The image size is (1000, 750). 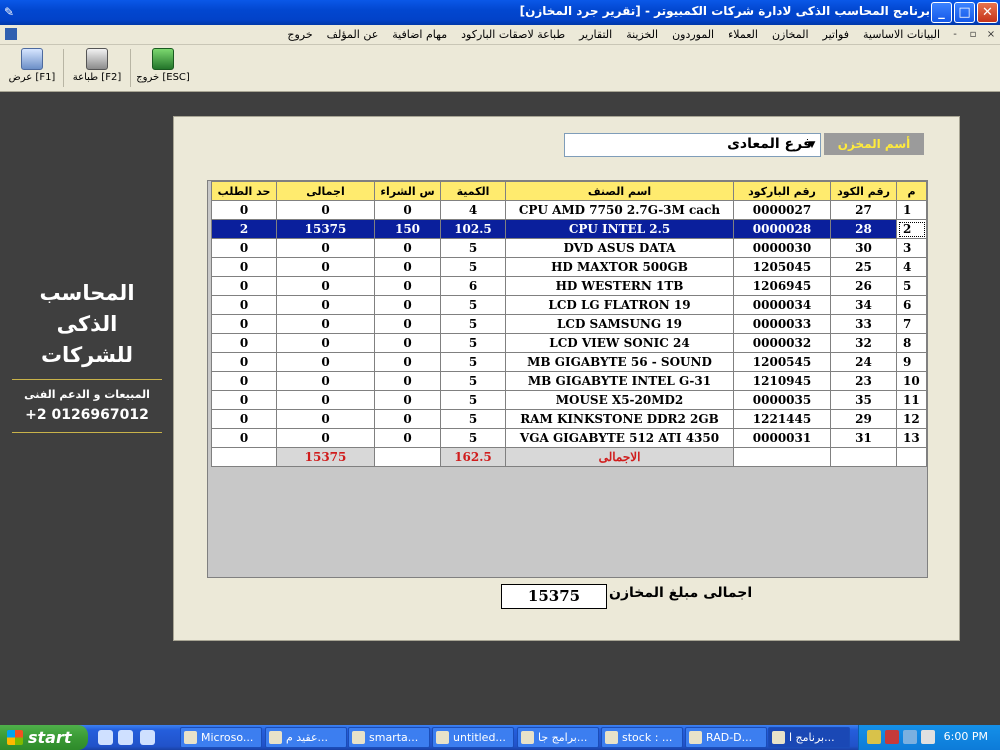 What do you see at coordinates (863, 438) in the screenshot?
I see `table-cell: 31` at bounding box center [863, 438].